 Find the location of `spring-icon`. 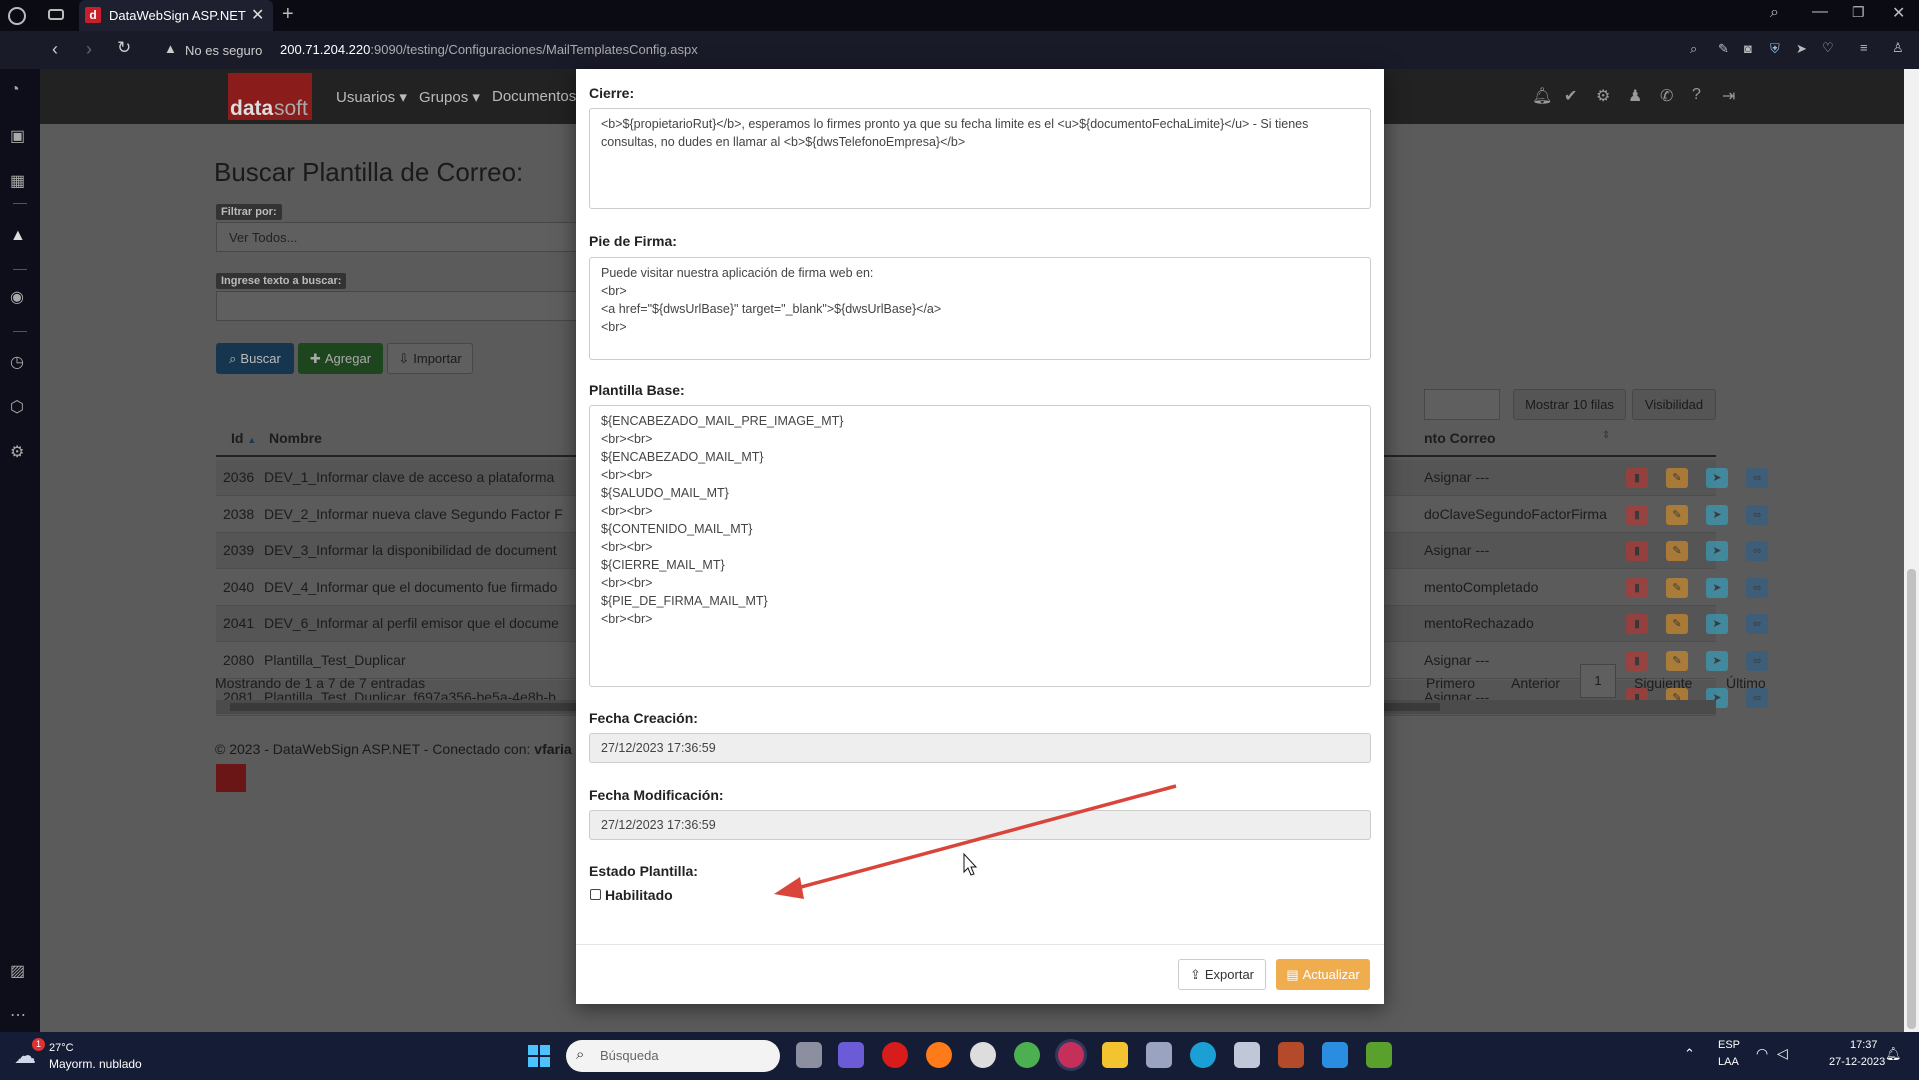

spring-icon is located at coordinates (1027, 1055).